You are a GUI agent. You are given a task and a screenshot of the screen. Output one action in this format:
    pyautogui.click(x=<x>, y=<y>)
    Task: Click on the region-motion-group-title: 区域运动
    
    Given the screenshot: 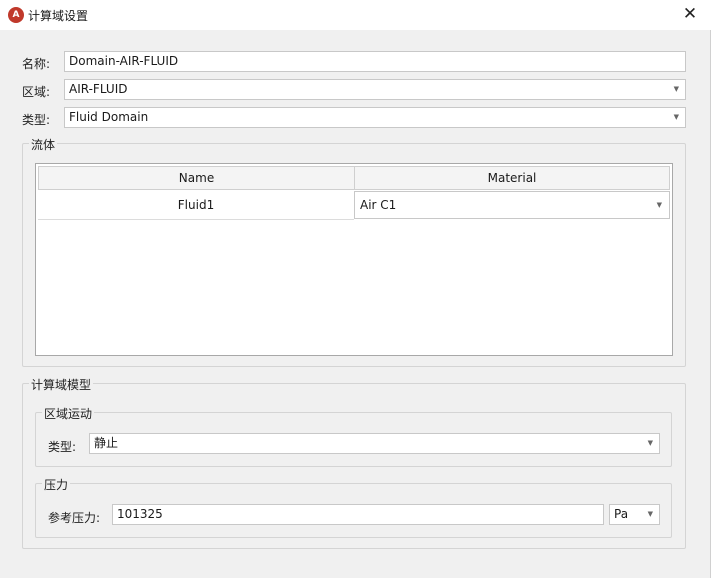 What is the action you would take?
    pyautogui.click(x=68, y=413)
    